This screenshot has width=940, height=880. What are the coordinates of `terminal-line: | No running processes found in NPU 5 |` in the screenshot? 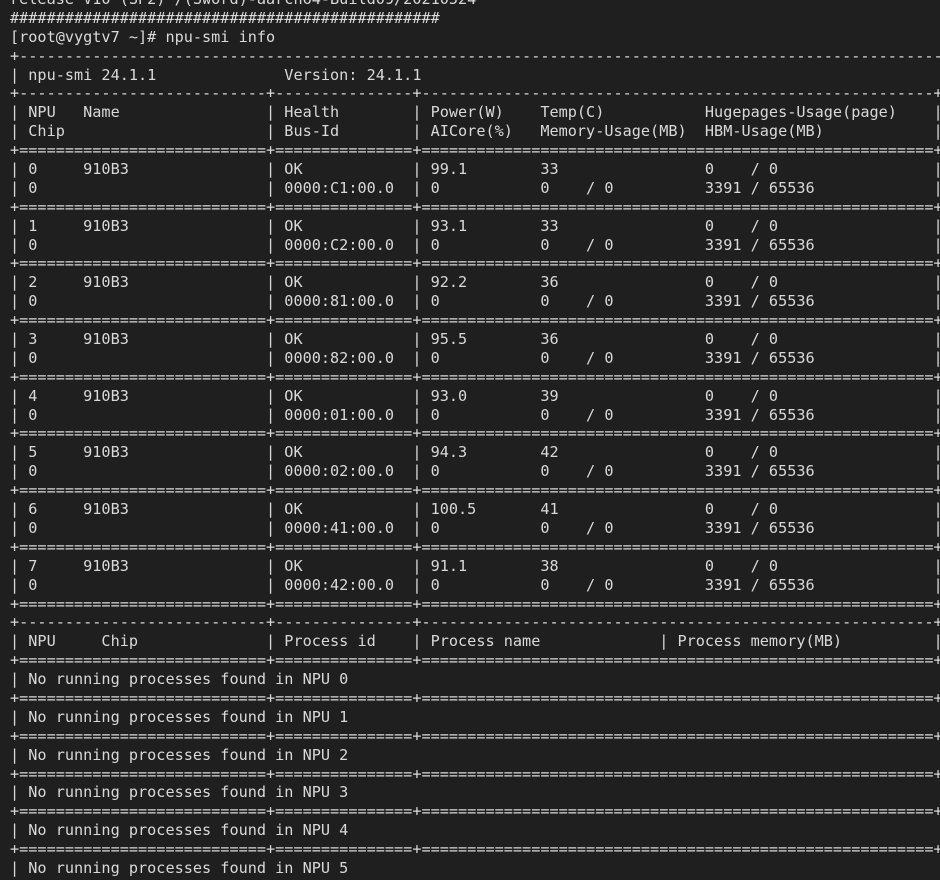 It's located at (475, 867).